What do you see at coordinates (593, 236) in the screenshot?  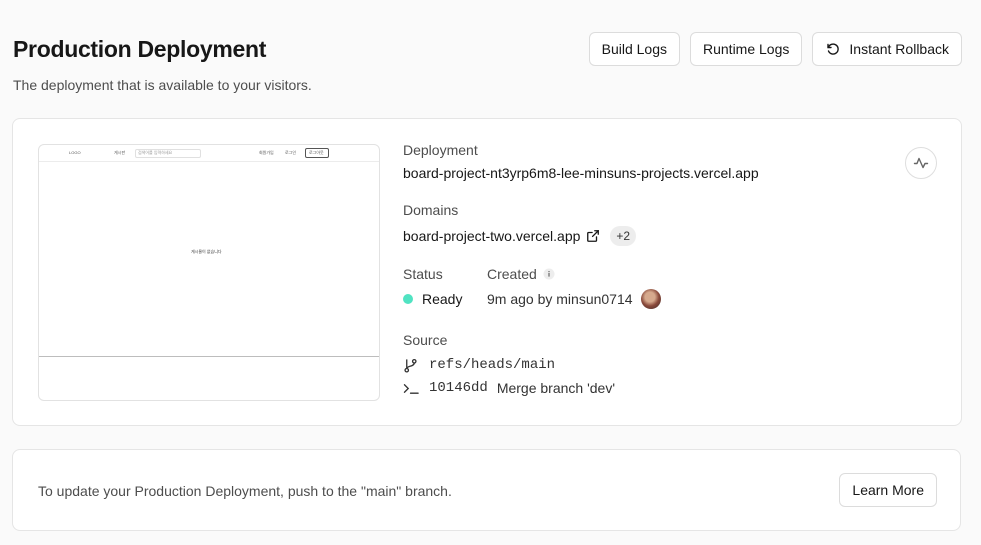 I see `external-link-icon` at bounding box center [593, 236].